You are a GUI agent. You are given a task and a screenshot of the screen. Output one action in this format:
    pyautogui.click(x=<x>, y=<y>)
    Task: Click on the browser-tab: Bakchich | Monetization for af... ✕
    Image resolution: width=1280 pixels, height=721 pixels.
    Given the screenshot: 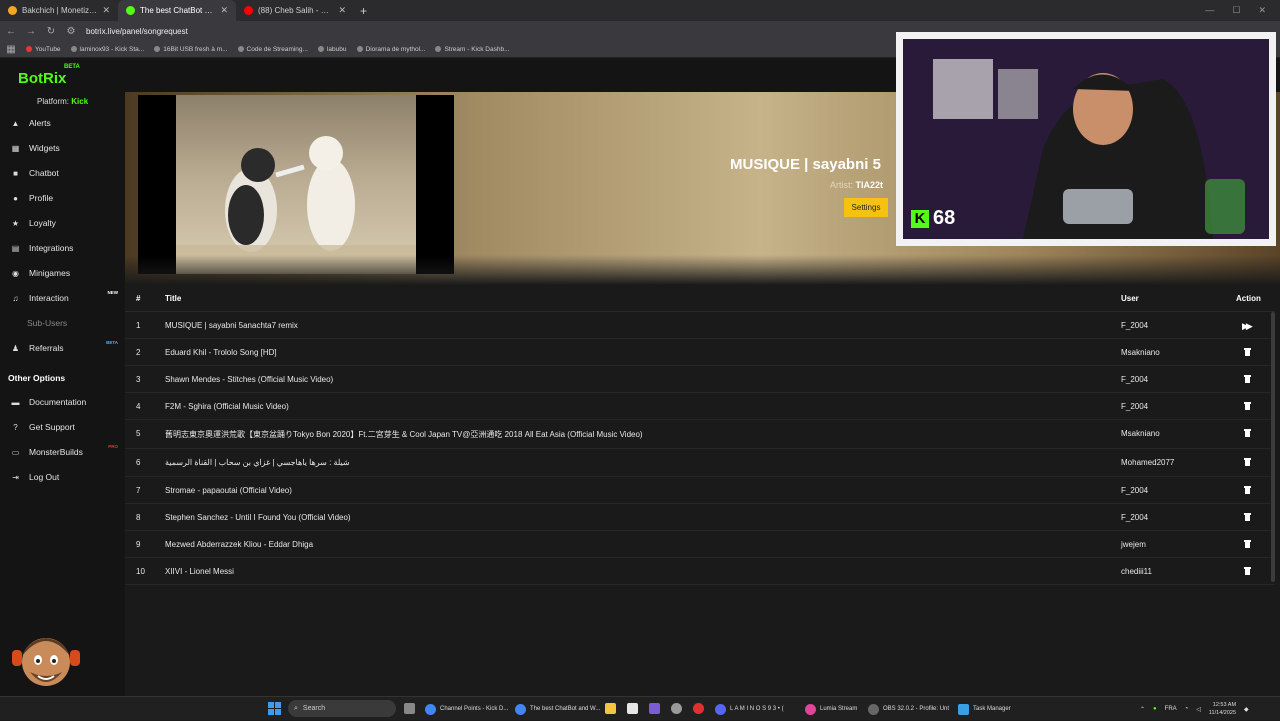 What is the action you would take?
    pyautogui.click(x=59, y=10)
    